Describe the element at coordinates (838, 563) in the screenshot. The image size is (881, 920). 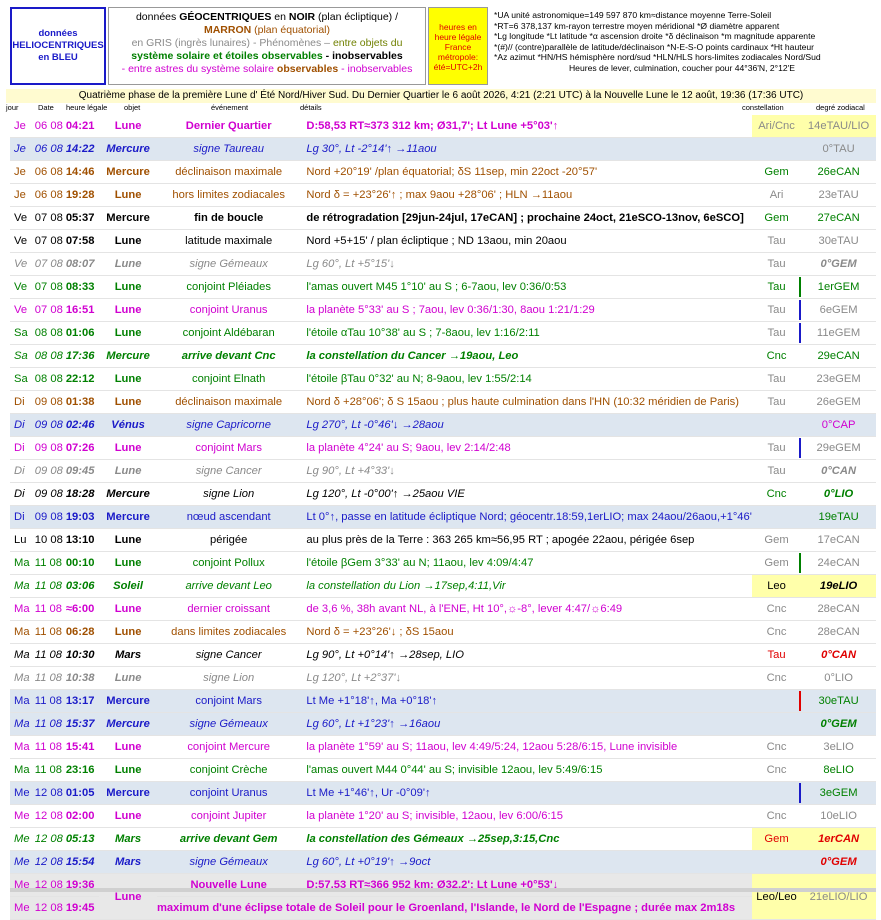
I see `cell-degree: 24eCAN` at that location.